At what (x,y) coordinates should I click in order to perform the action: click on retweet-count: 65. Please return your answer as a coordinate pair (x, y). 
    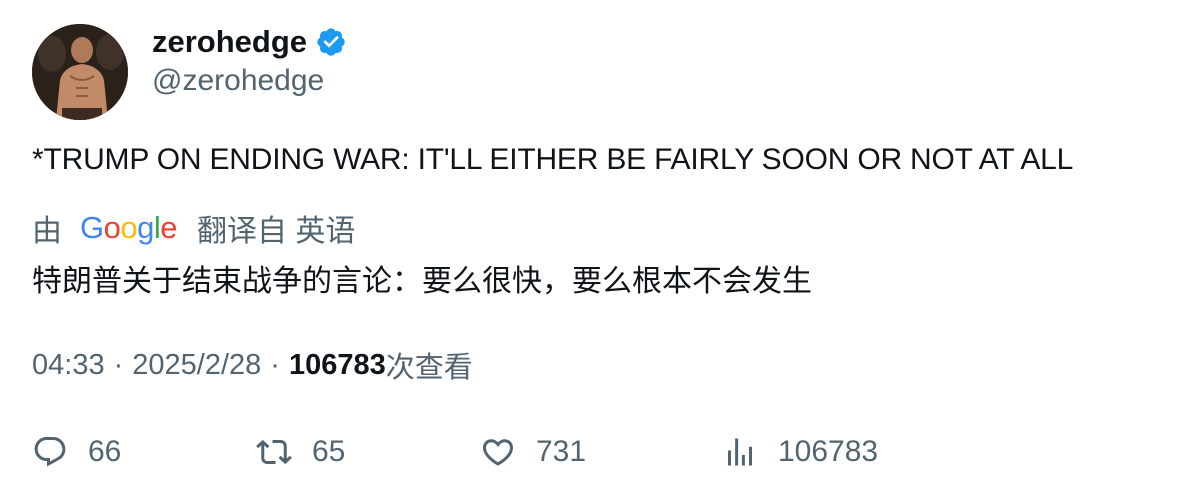
    Looking at the image, I should click on (329, 451).